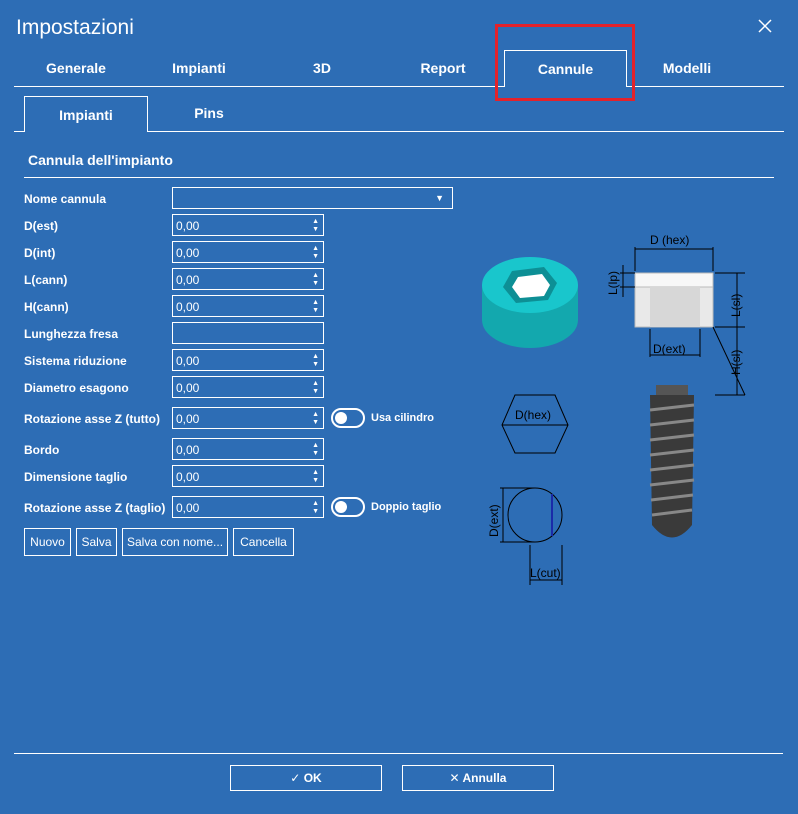 The height and width of the screenshot is (814, 798). Describe the element at coordinates (687, 70) in the screenshot. I see `tab-modelli: Modelli` at that location.